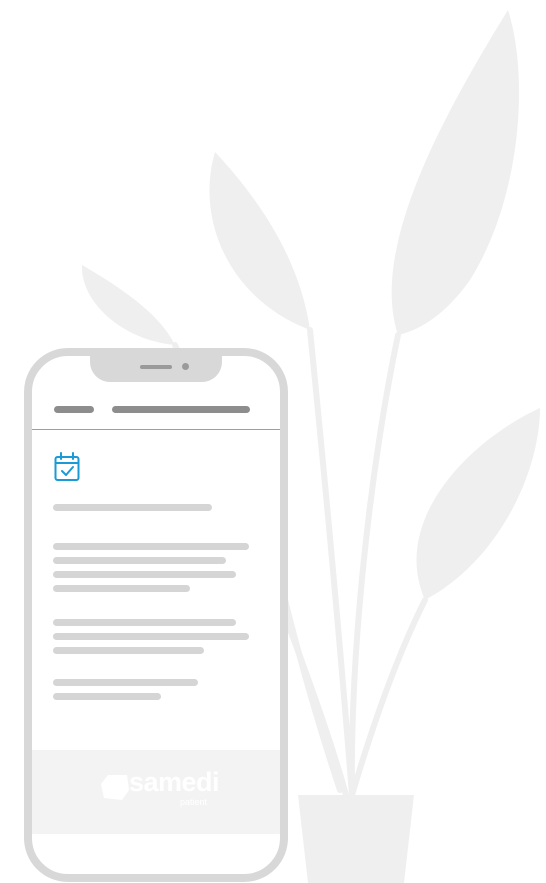  I want to click on phone-notch, so click(156, 369).